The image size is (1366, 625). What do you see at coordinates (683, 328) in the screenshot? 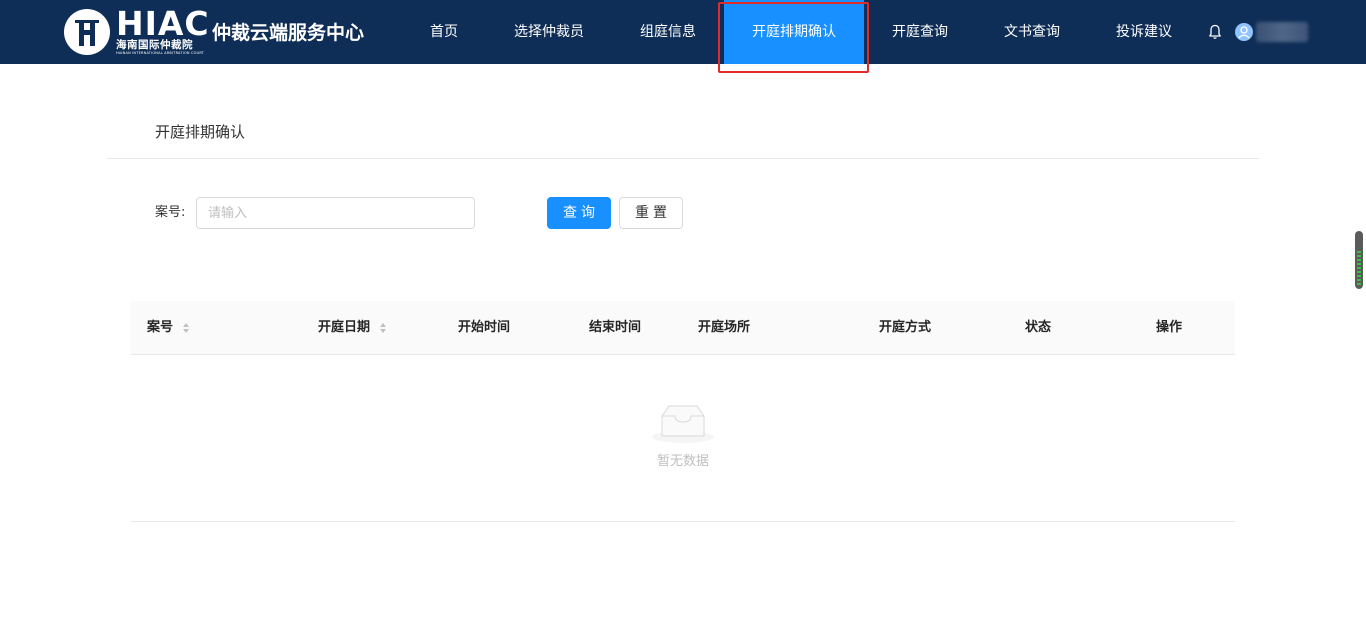
I see `table-header: 案号 开庭日期 开始时间 结束时间 开庭场所 开庭方式 状态 操作` at bounding box center [683, 328].